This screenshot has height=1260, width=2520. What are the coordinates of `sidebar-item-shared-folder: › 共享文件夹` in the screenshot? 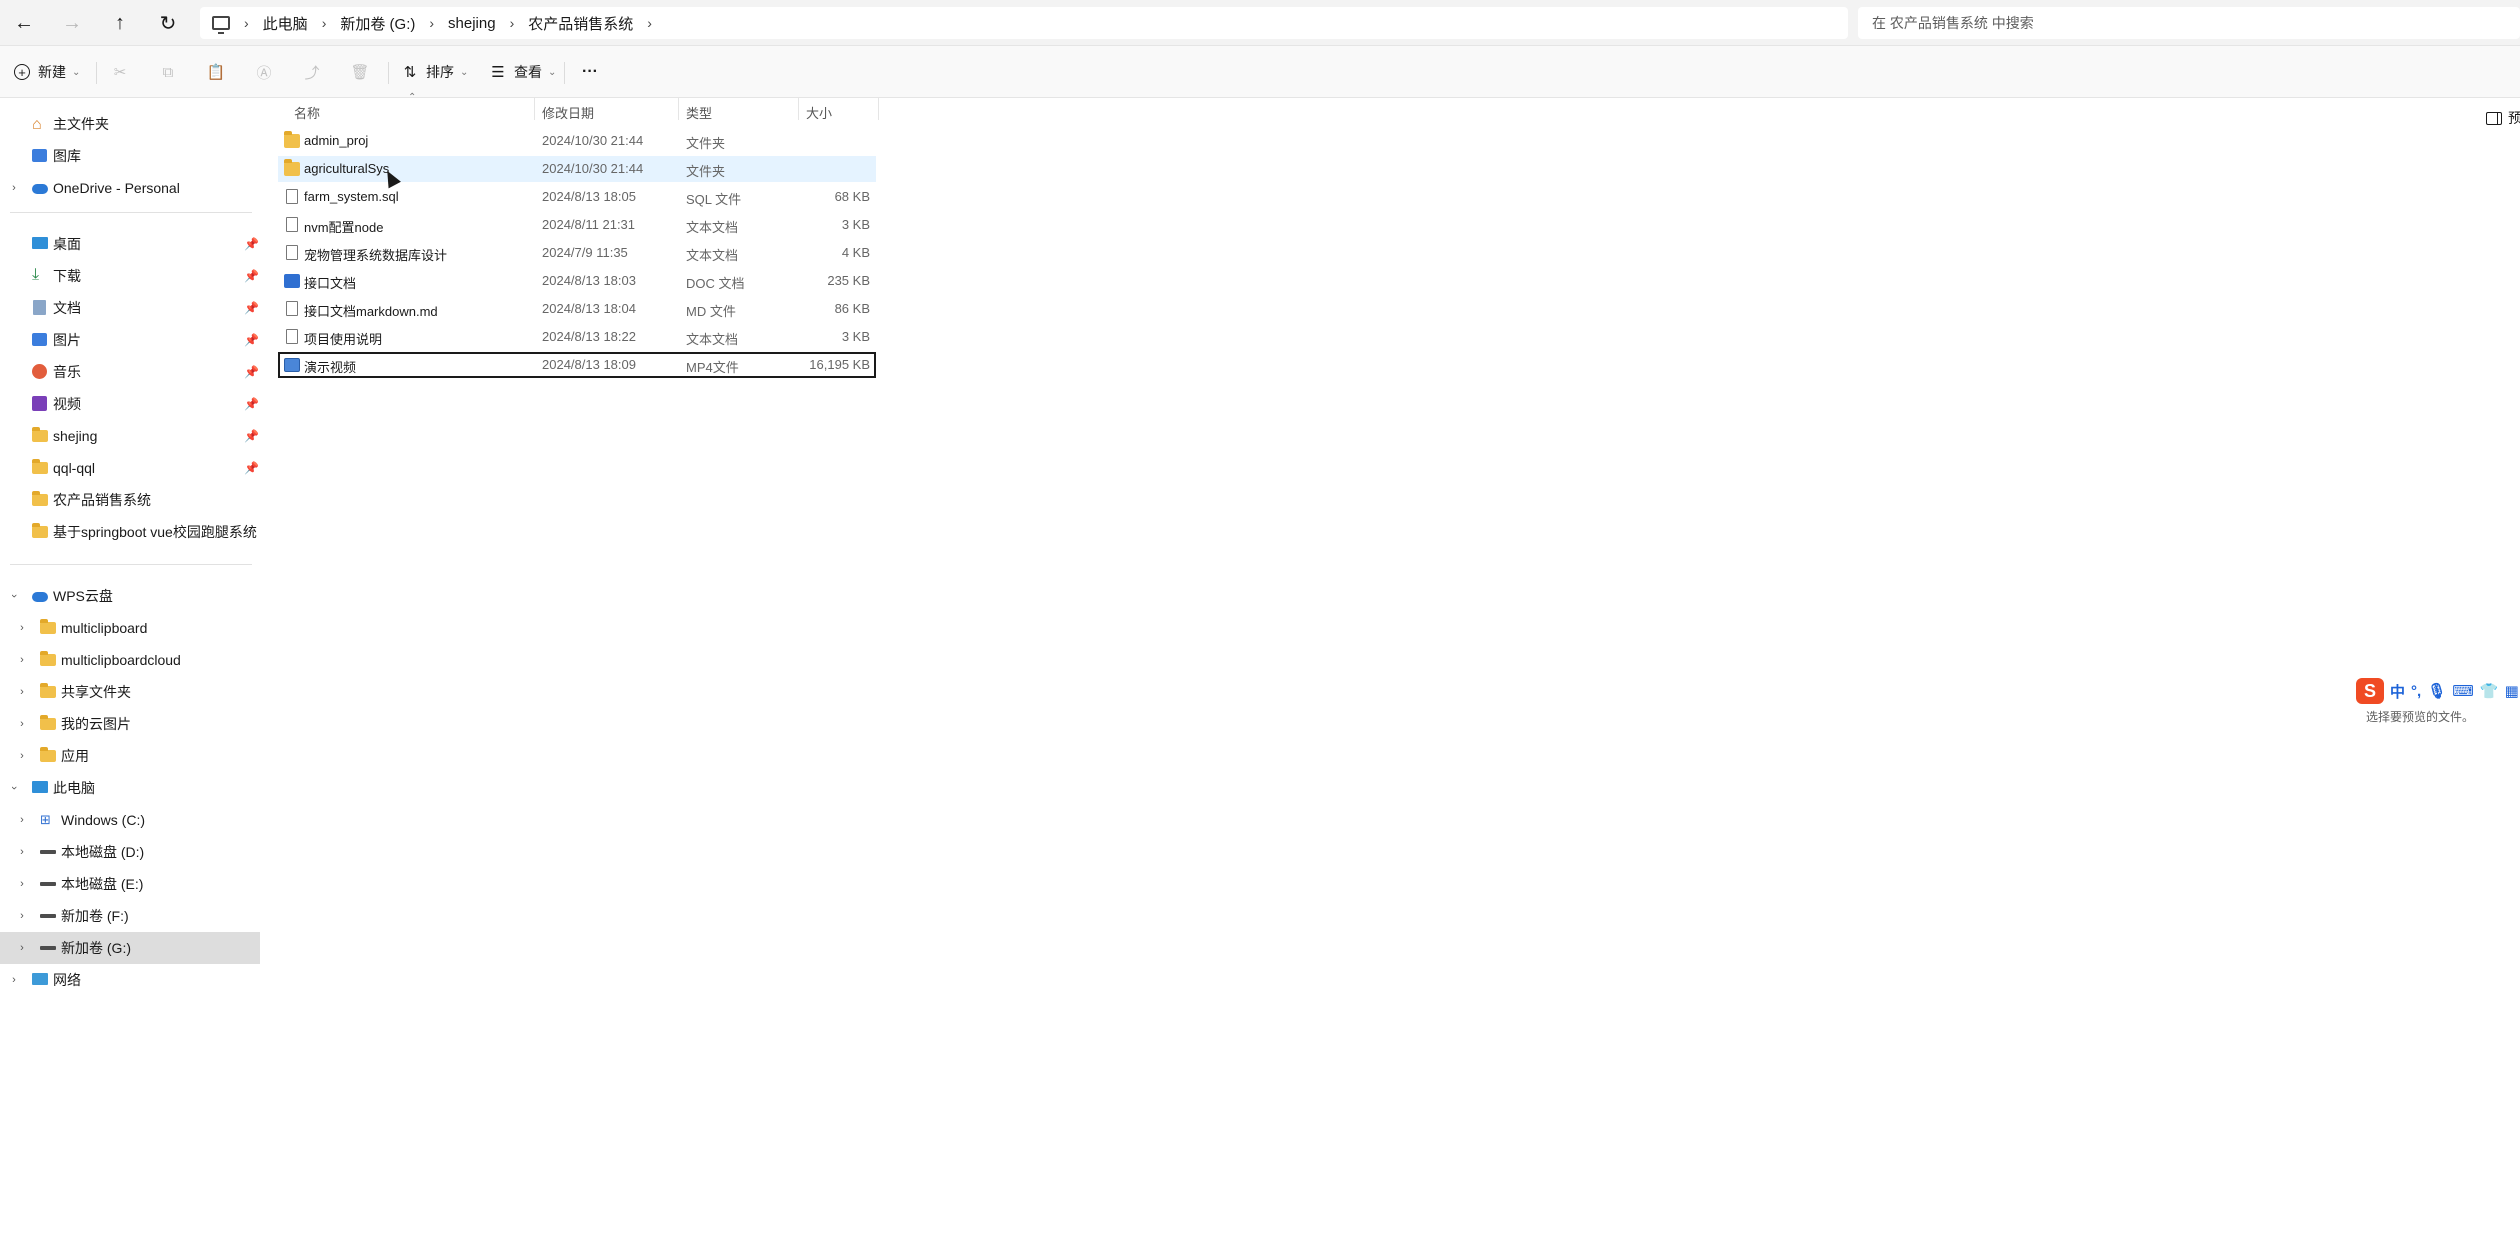 It's located at (130, 692).